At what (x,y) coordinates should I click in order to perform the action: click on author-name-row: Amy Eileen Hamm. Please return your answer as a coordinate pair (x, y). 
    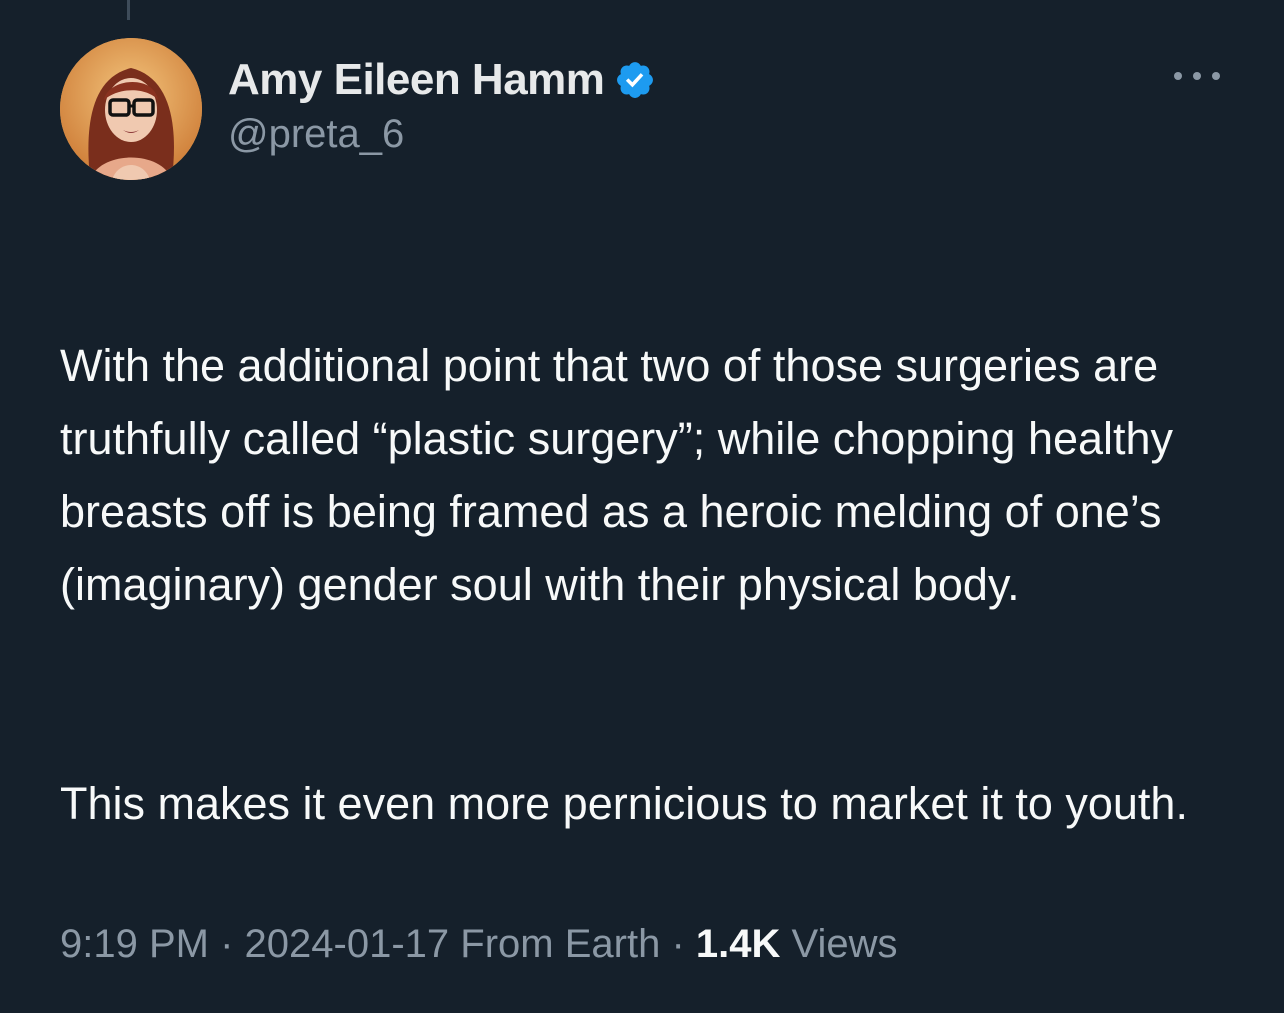
    Looking at the image, I should click on (442, 80).